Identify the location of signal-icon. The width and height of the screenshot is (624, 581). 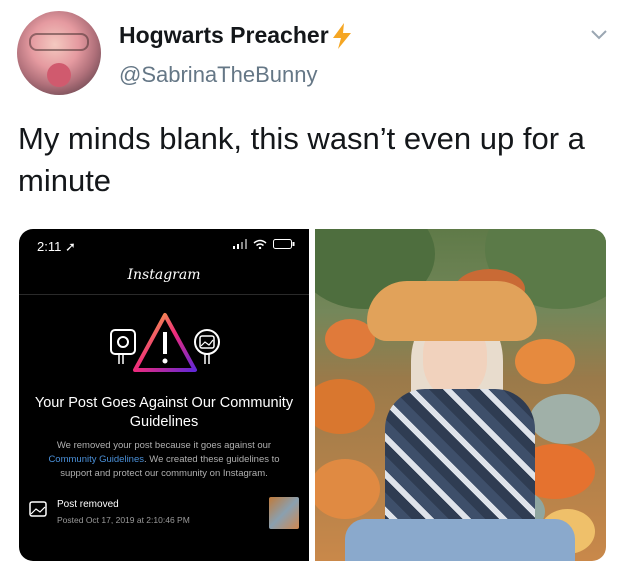
(240, 244).